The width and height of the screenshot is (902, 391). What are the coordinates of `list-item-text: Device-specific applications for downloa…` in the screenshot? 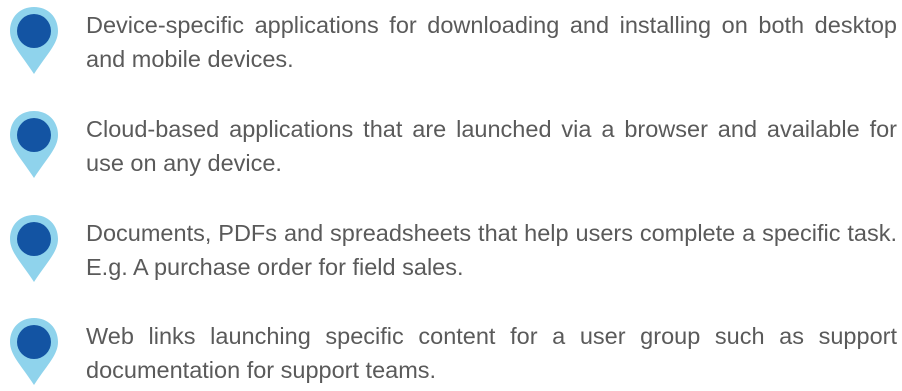 It's located at (491, 42).